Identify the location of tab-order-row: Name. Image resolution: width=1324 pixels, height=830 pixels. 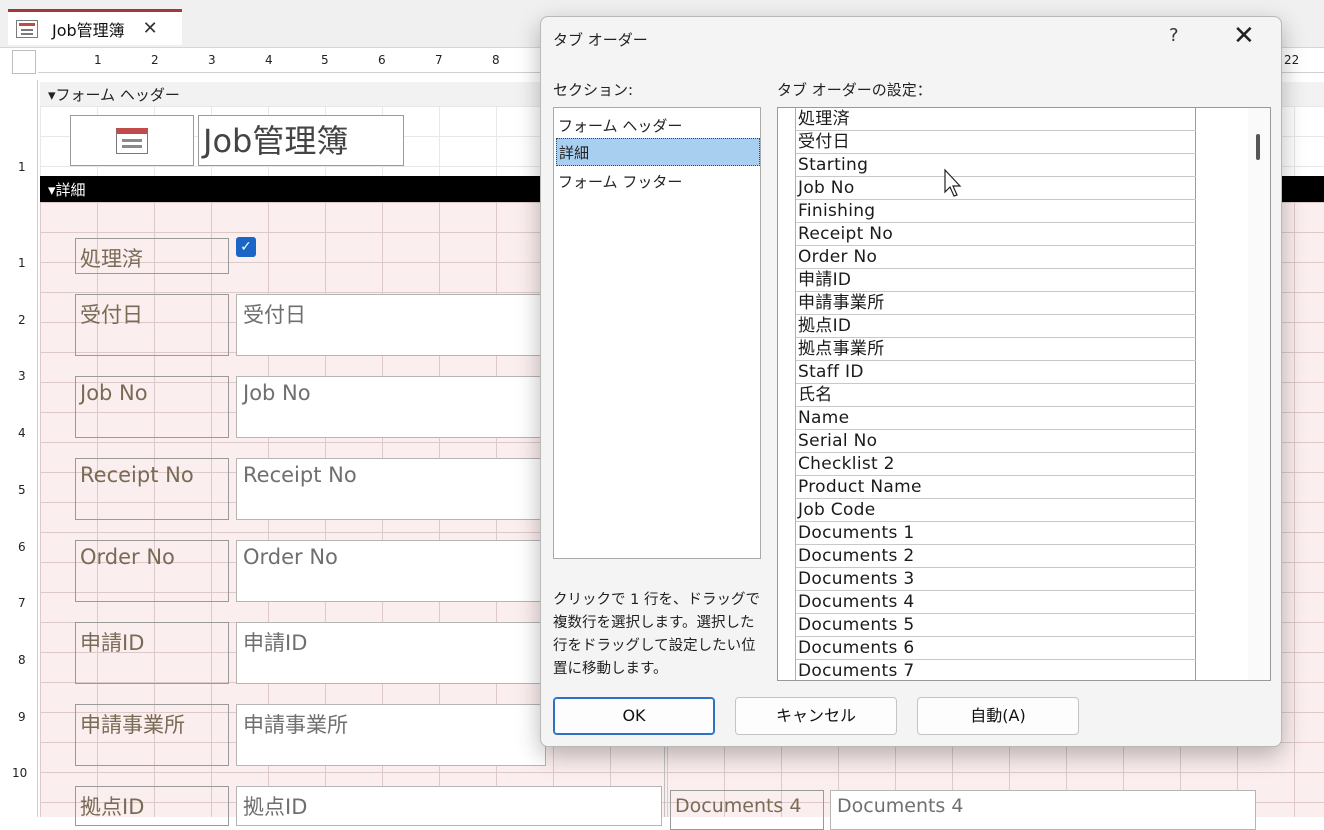
(996, 418).